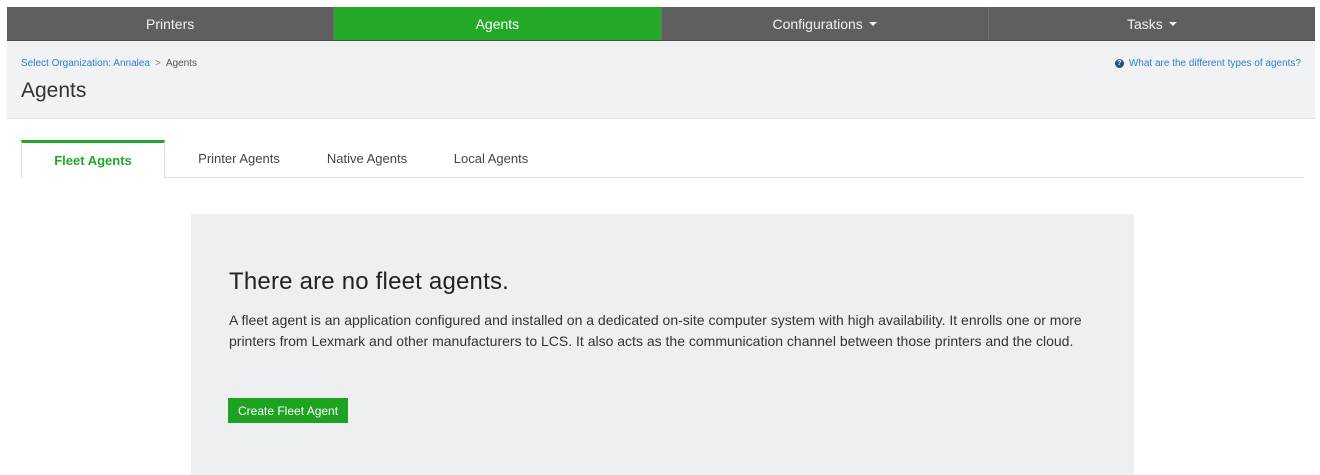 Image resolution: width=1320 pixels, height=475 pixels. I want to click on breadcrumb-organization-link: Select Organization: Annalea, so click(85, 63).